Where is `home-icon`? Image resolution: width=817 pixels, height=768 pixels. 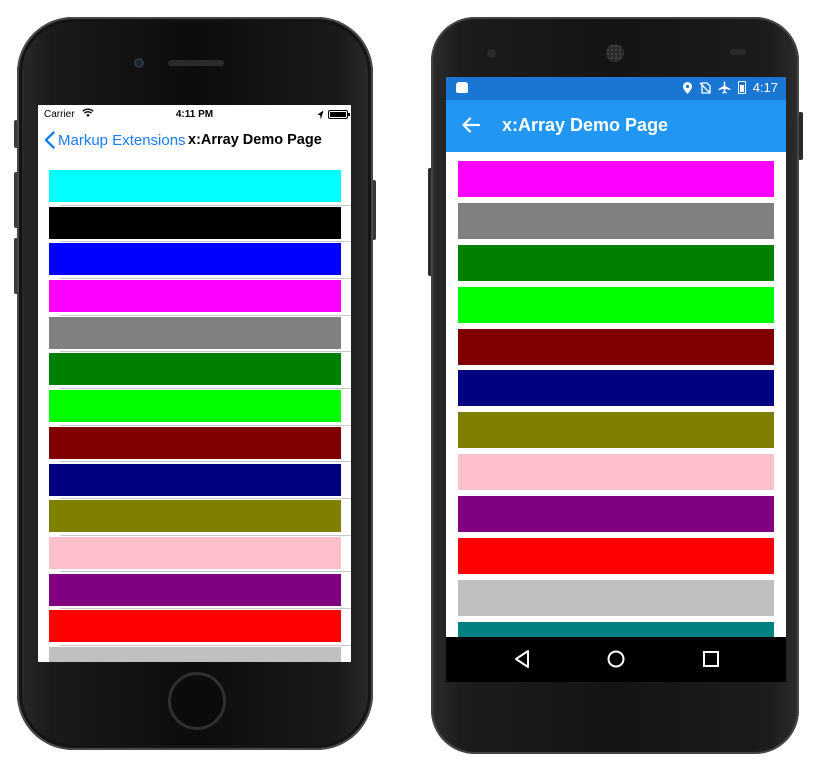
home-icon is located at coordinates (616, 659).